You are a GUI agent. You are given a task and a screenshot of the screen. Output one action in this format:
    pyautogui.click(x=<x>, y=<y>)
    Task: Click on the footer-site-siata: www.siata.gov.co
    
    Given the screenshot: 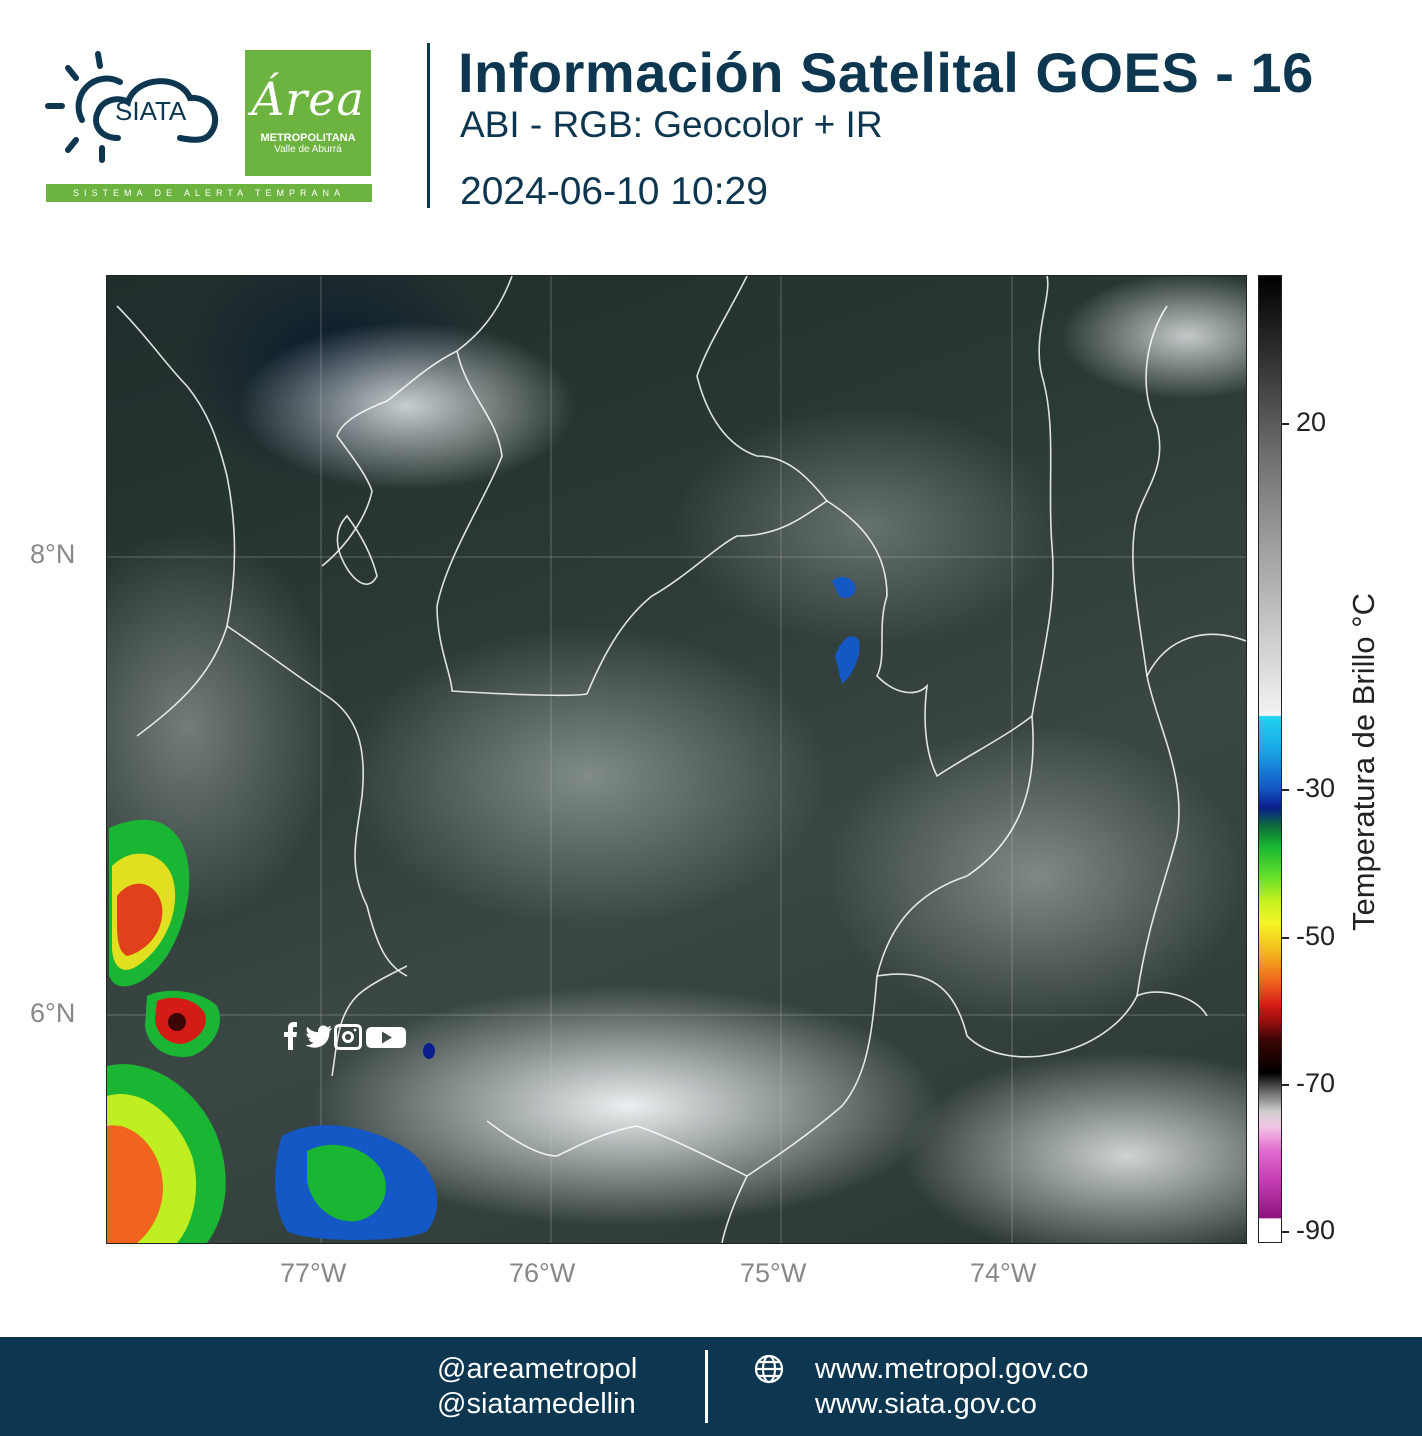 What is the action you would take?
    pyautogui.click(x=926, y=1404)
    